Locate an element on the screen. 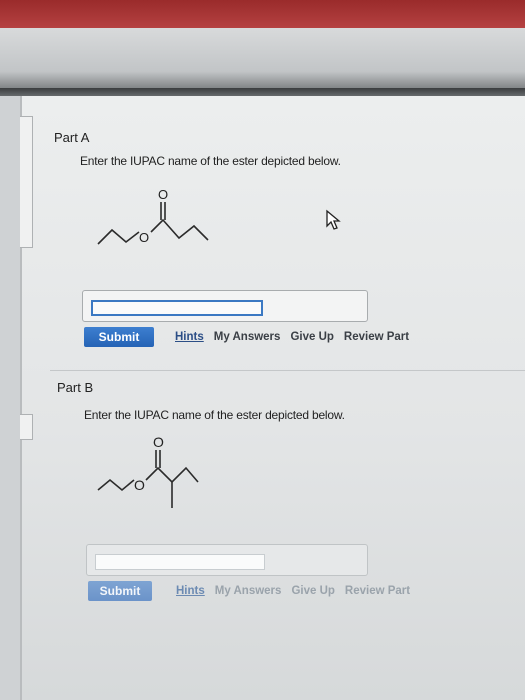 The image size is (525, 700). part-a-answer-input is located at coordinates (177, 308).